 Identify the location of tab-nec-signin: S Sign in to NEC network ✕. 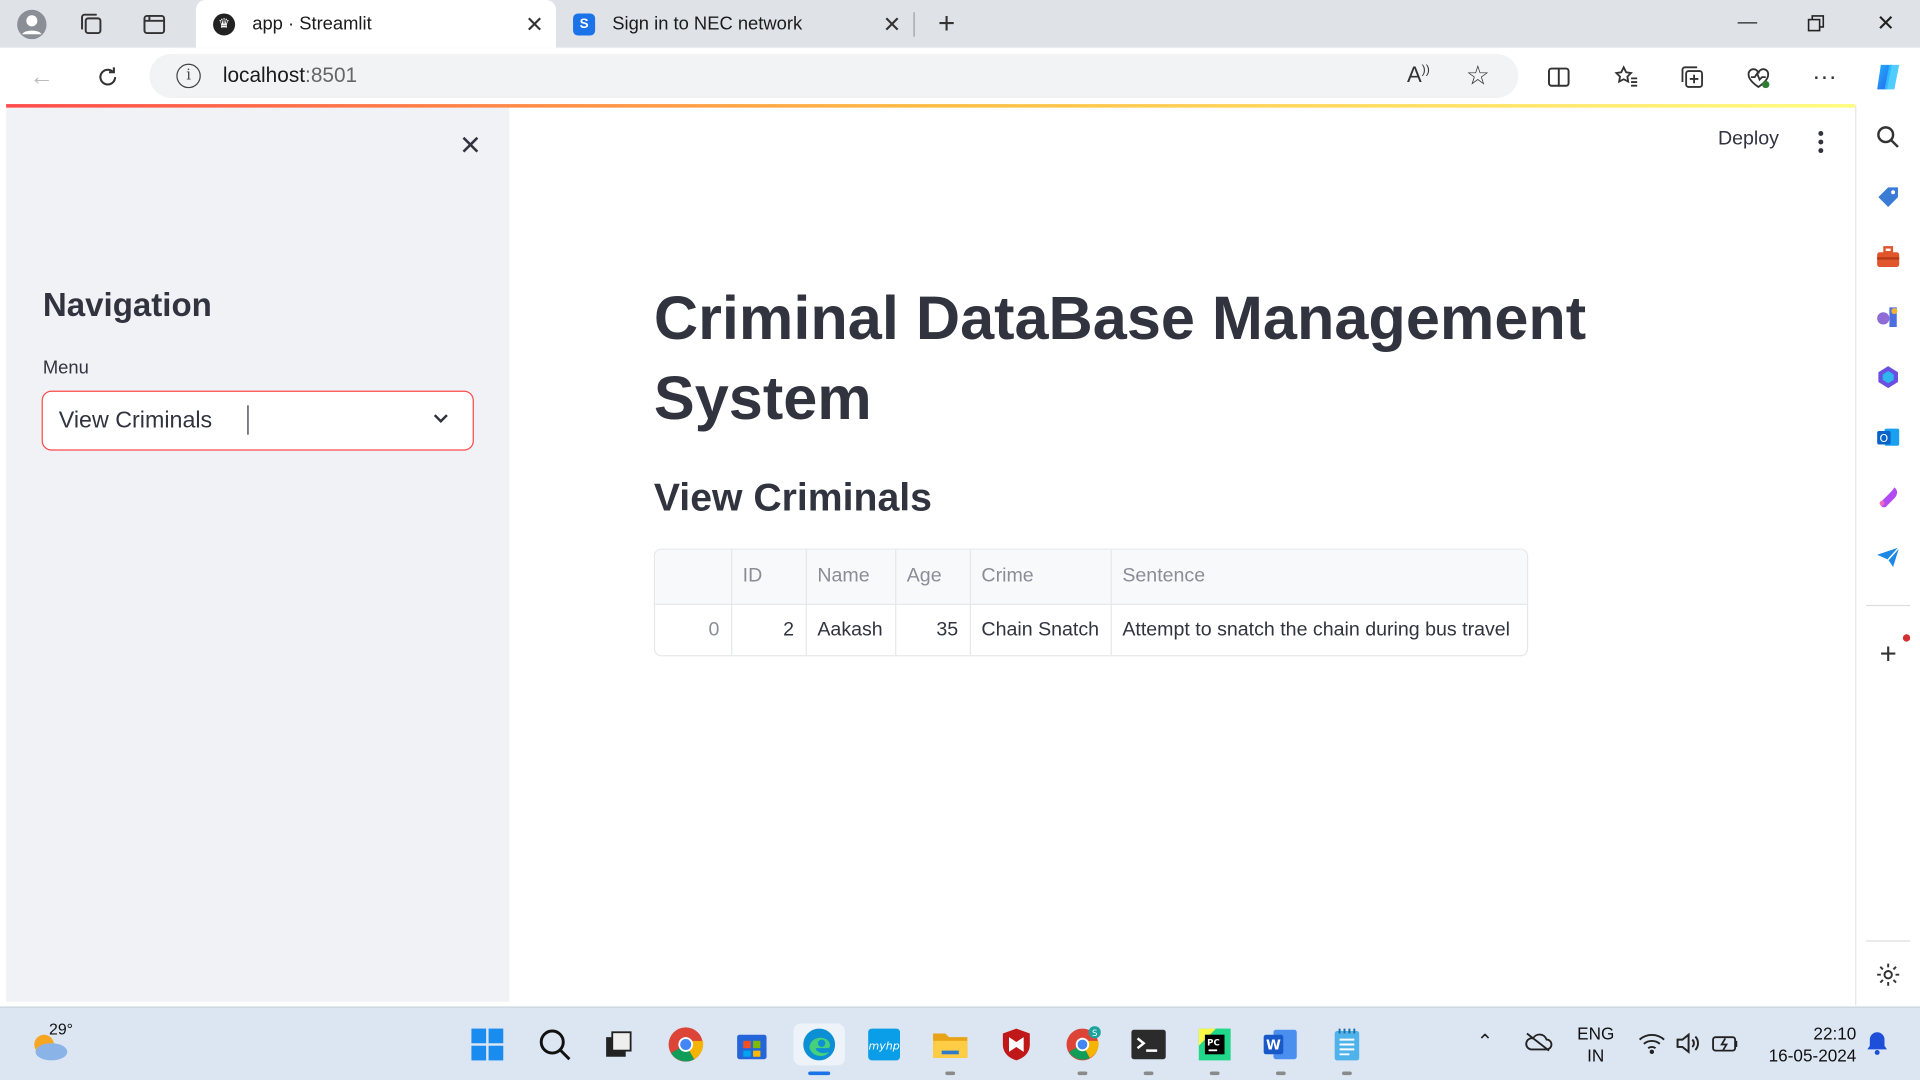
(735, 24).